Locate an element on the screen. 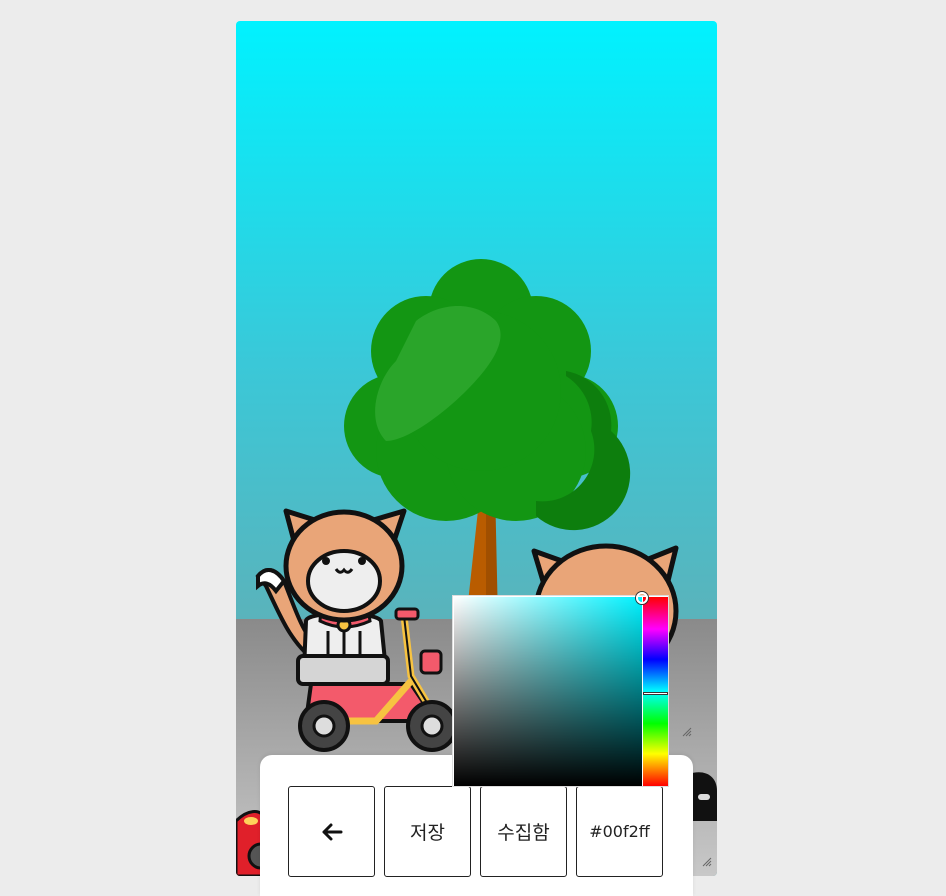 Image resolution: width=946 pixels, height=896 pixels. color-picker is located at coordinates (560, 689).